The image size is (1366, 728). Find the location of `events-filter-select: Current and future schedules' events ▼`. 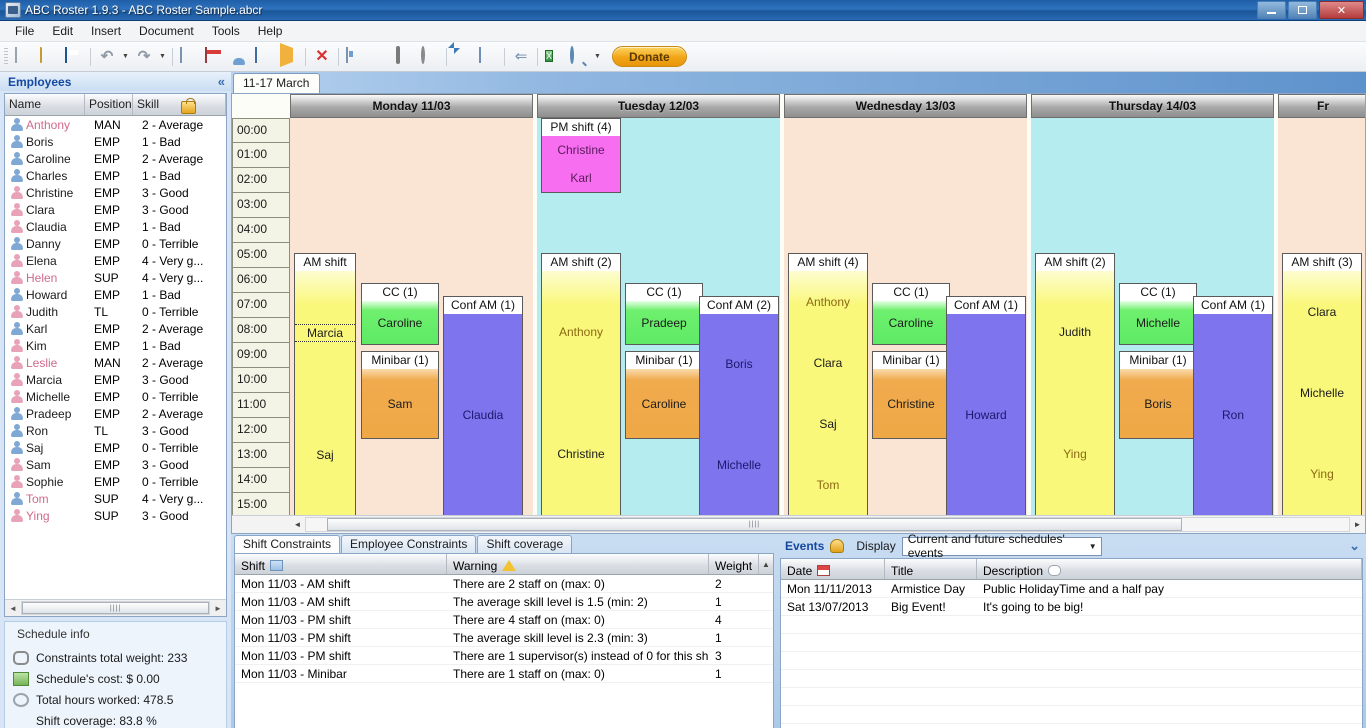

events-filter-select: Current and future schedules' events ▼ is located at coordinates (1001, 546).